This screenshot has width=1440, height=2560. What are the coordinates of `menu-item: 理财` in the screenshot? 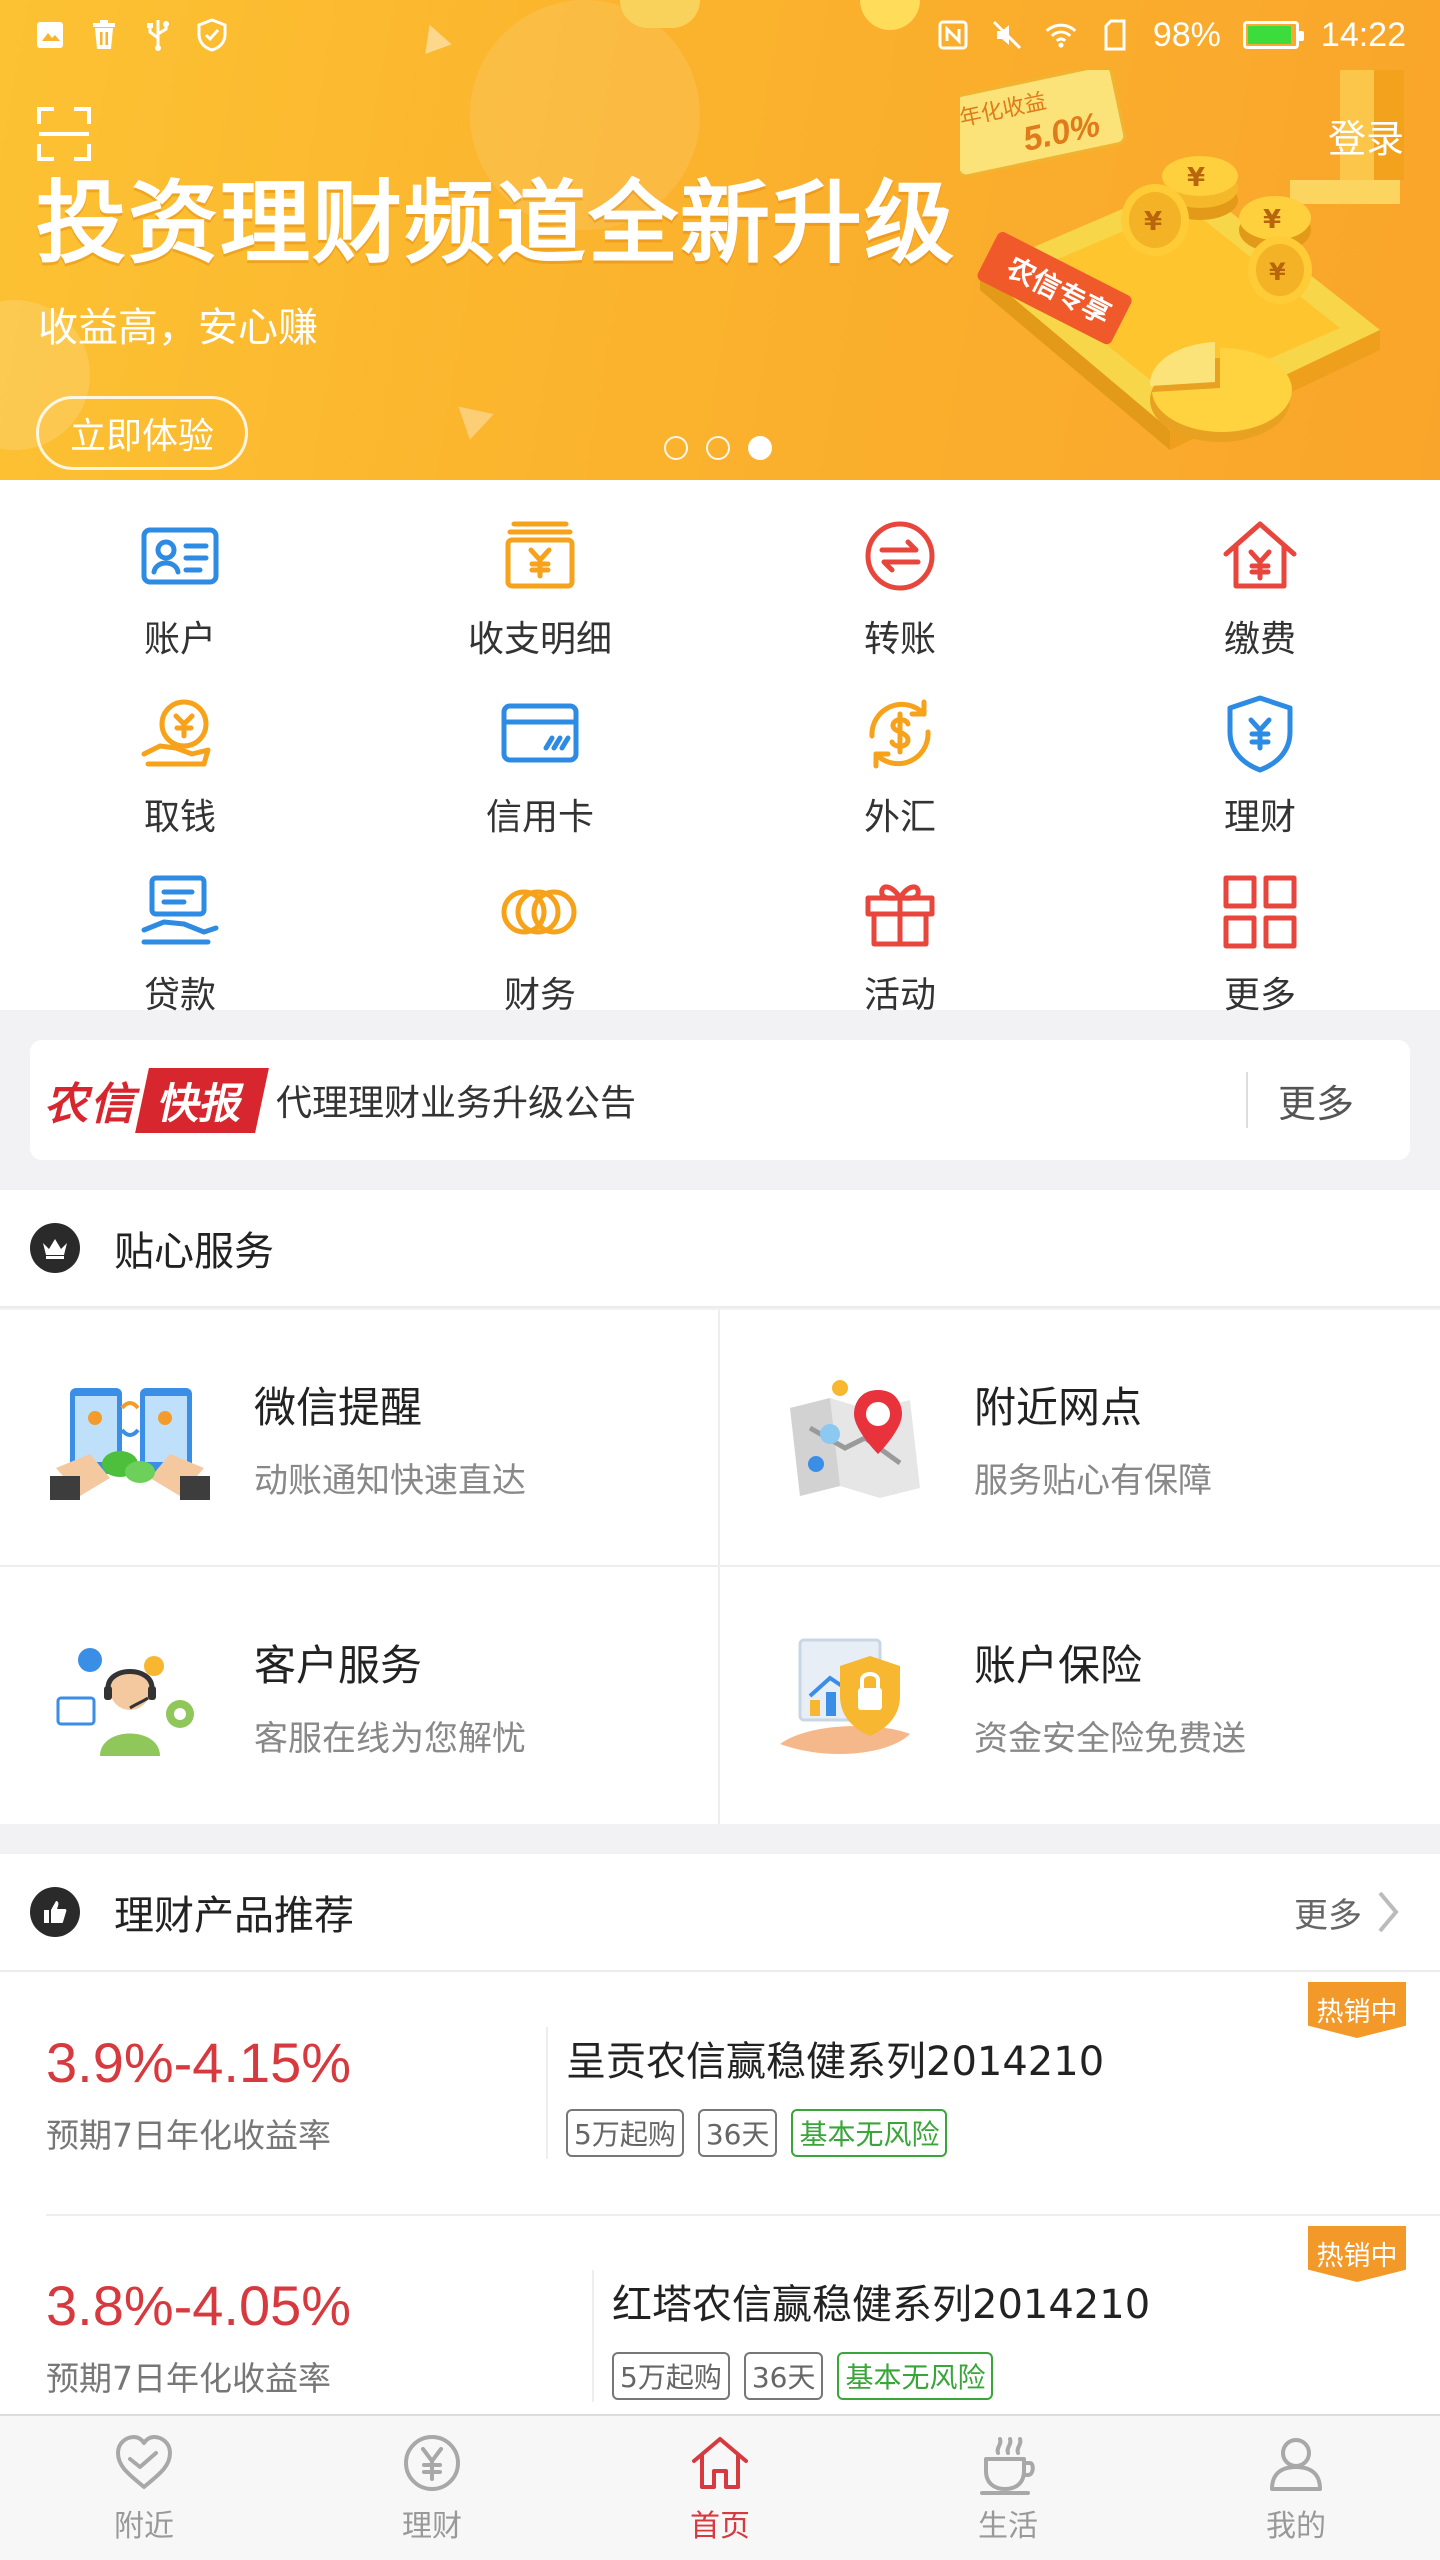 It's located at (1260, 759).